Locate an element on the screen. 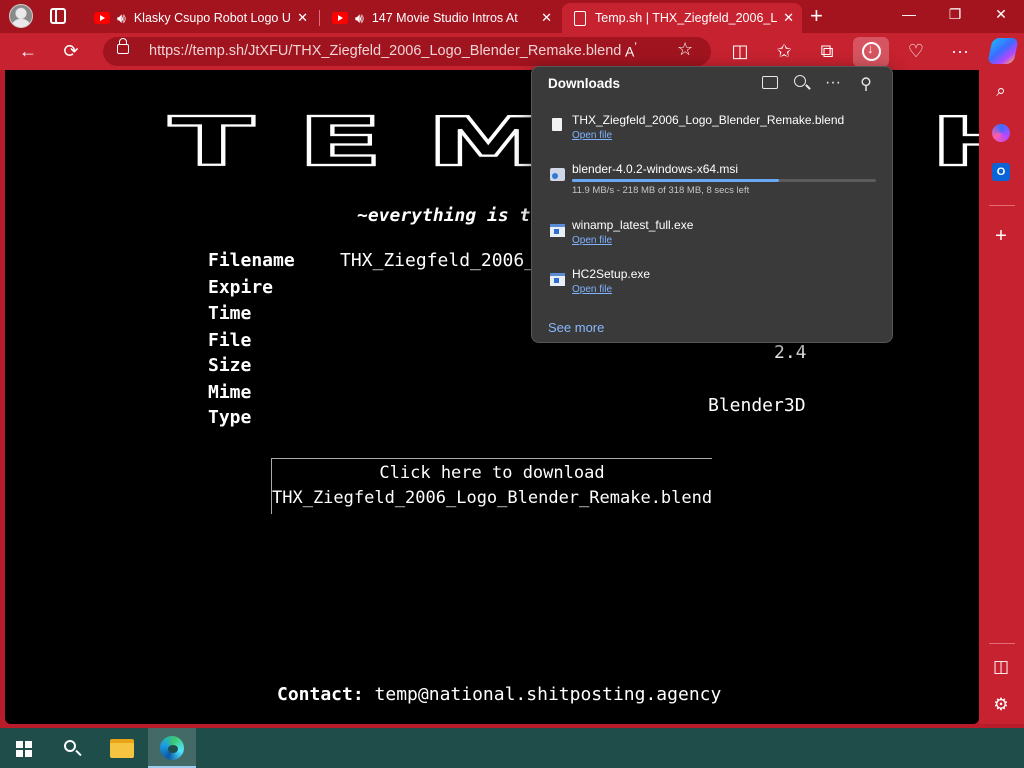 The height and width of the screenshot is (768, 1024). search-icon: ⌕ is located at coordinates (1001, 91).